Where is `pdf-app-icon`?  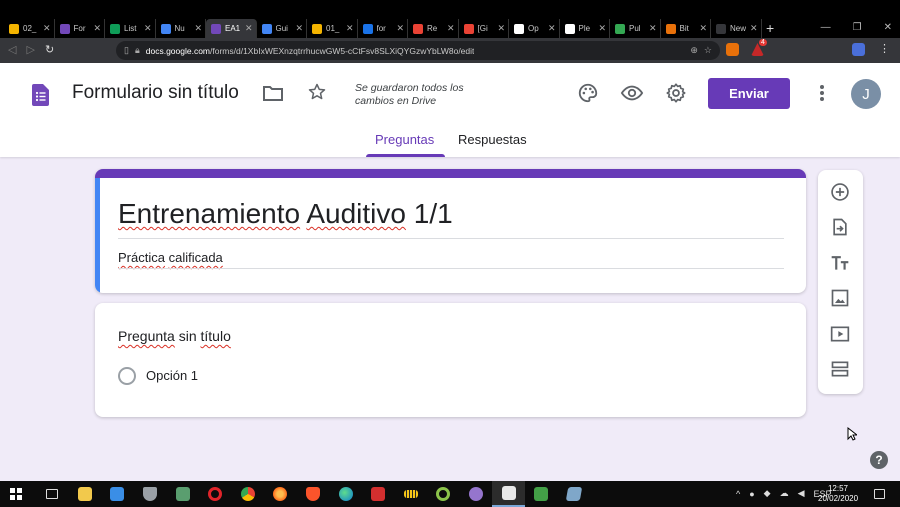 pdf-app-icon is located at coordinates (378, 494).